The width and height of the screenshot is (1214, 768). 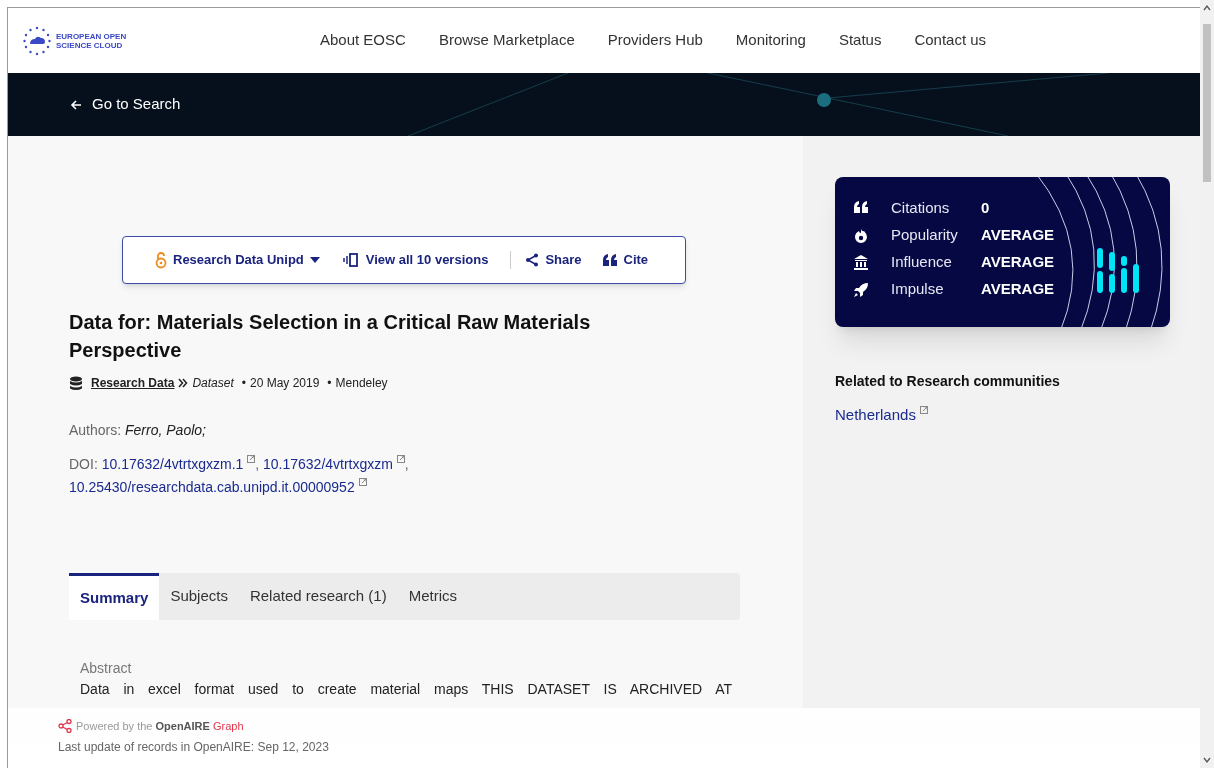 What do you see at coordinates (106, 668) in the screenshot?
I see `abstract-label: Abstract` at bounding box center [106, 668].